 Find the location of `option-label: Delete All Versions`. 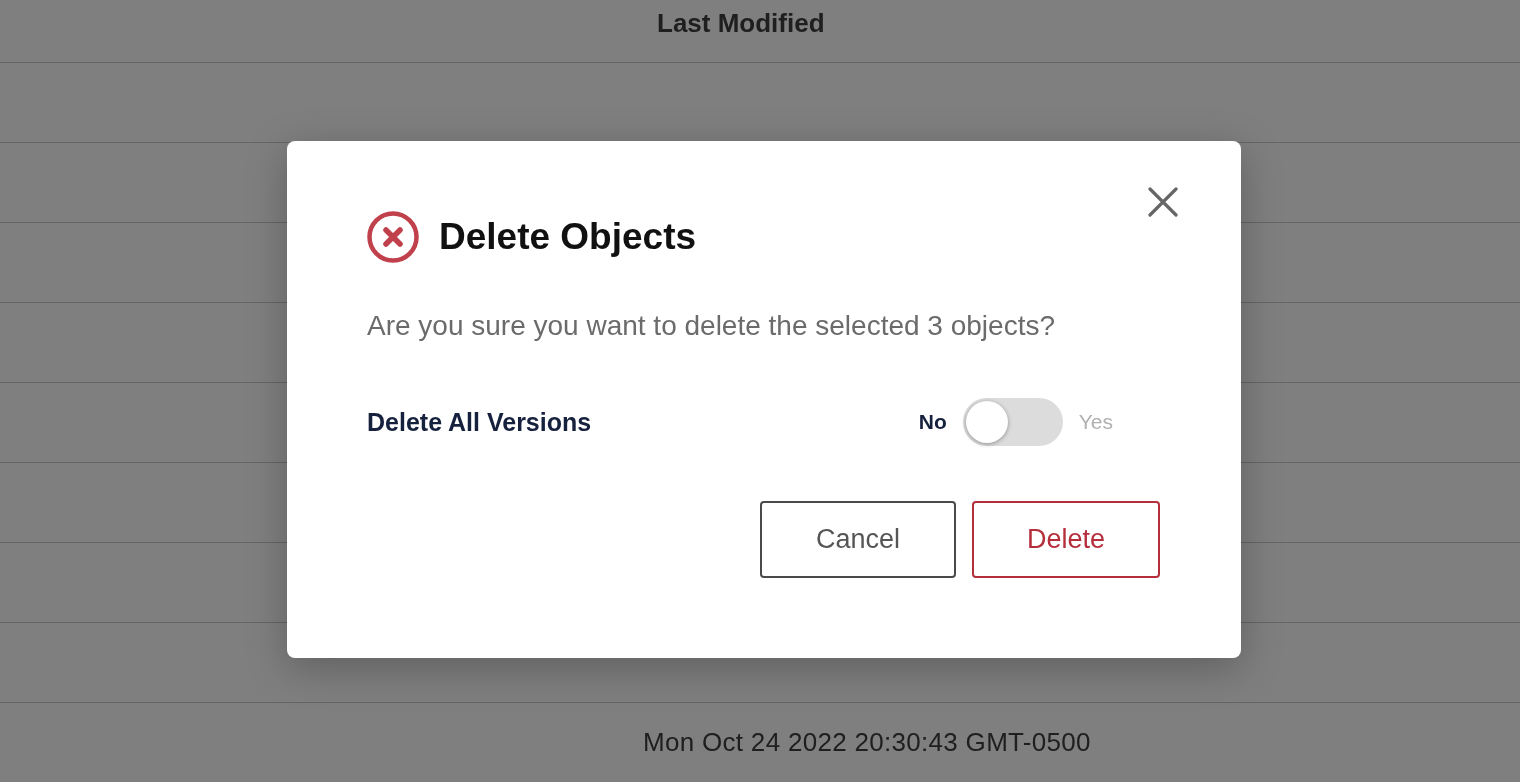

option-label: Delete All Versions is located at coordinates (479, 422).